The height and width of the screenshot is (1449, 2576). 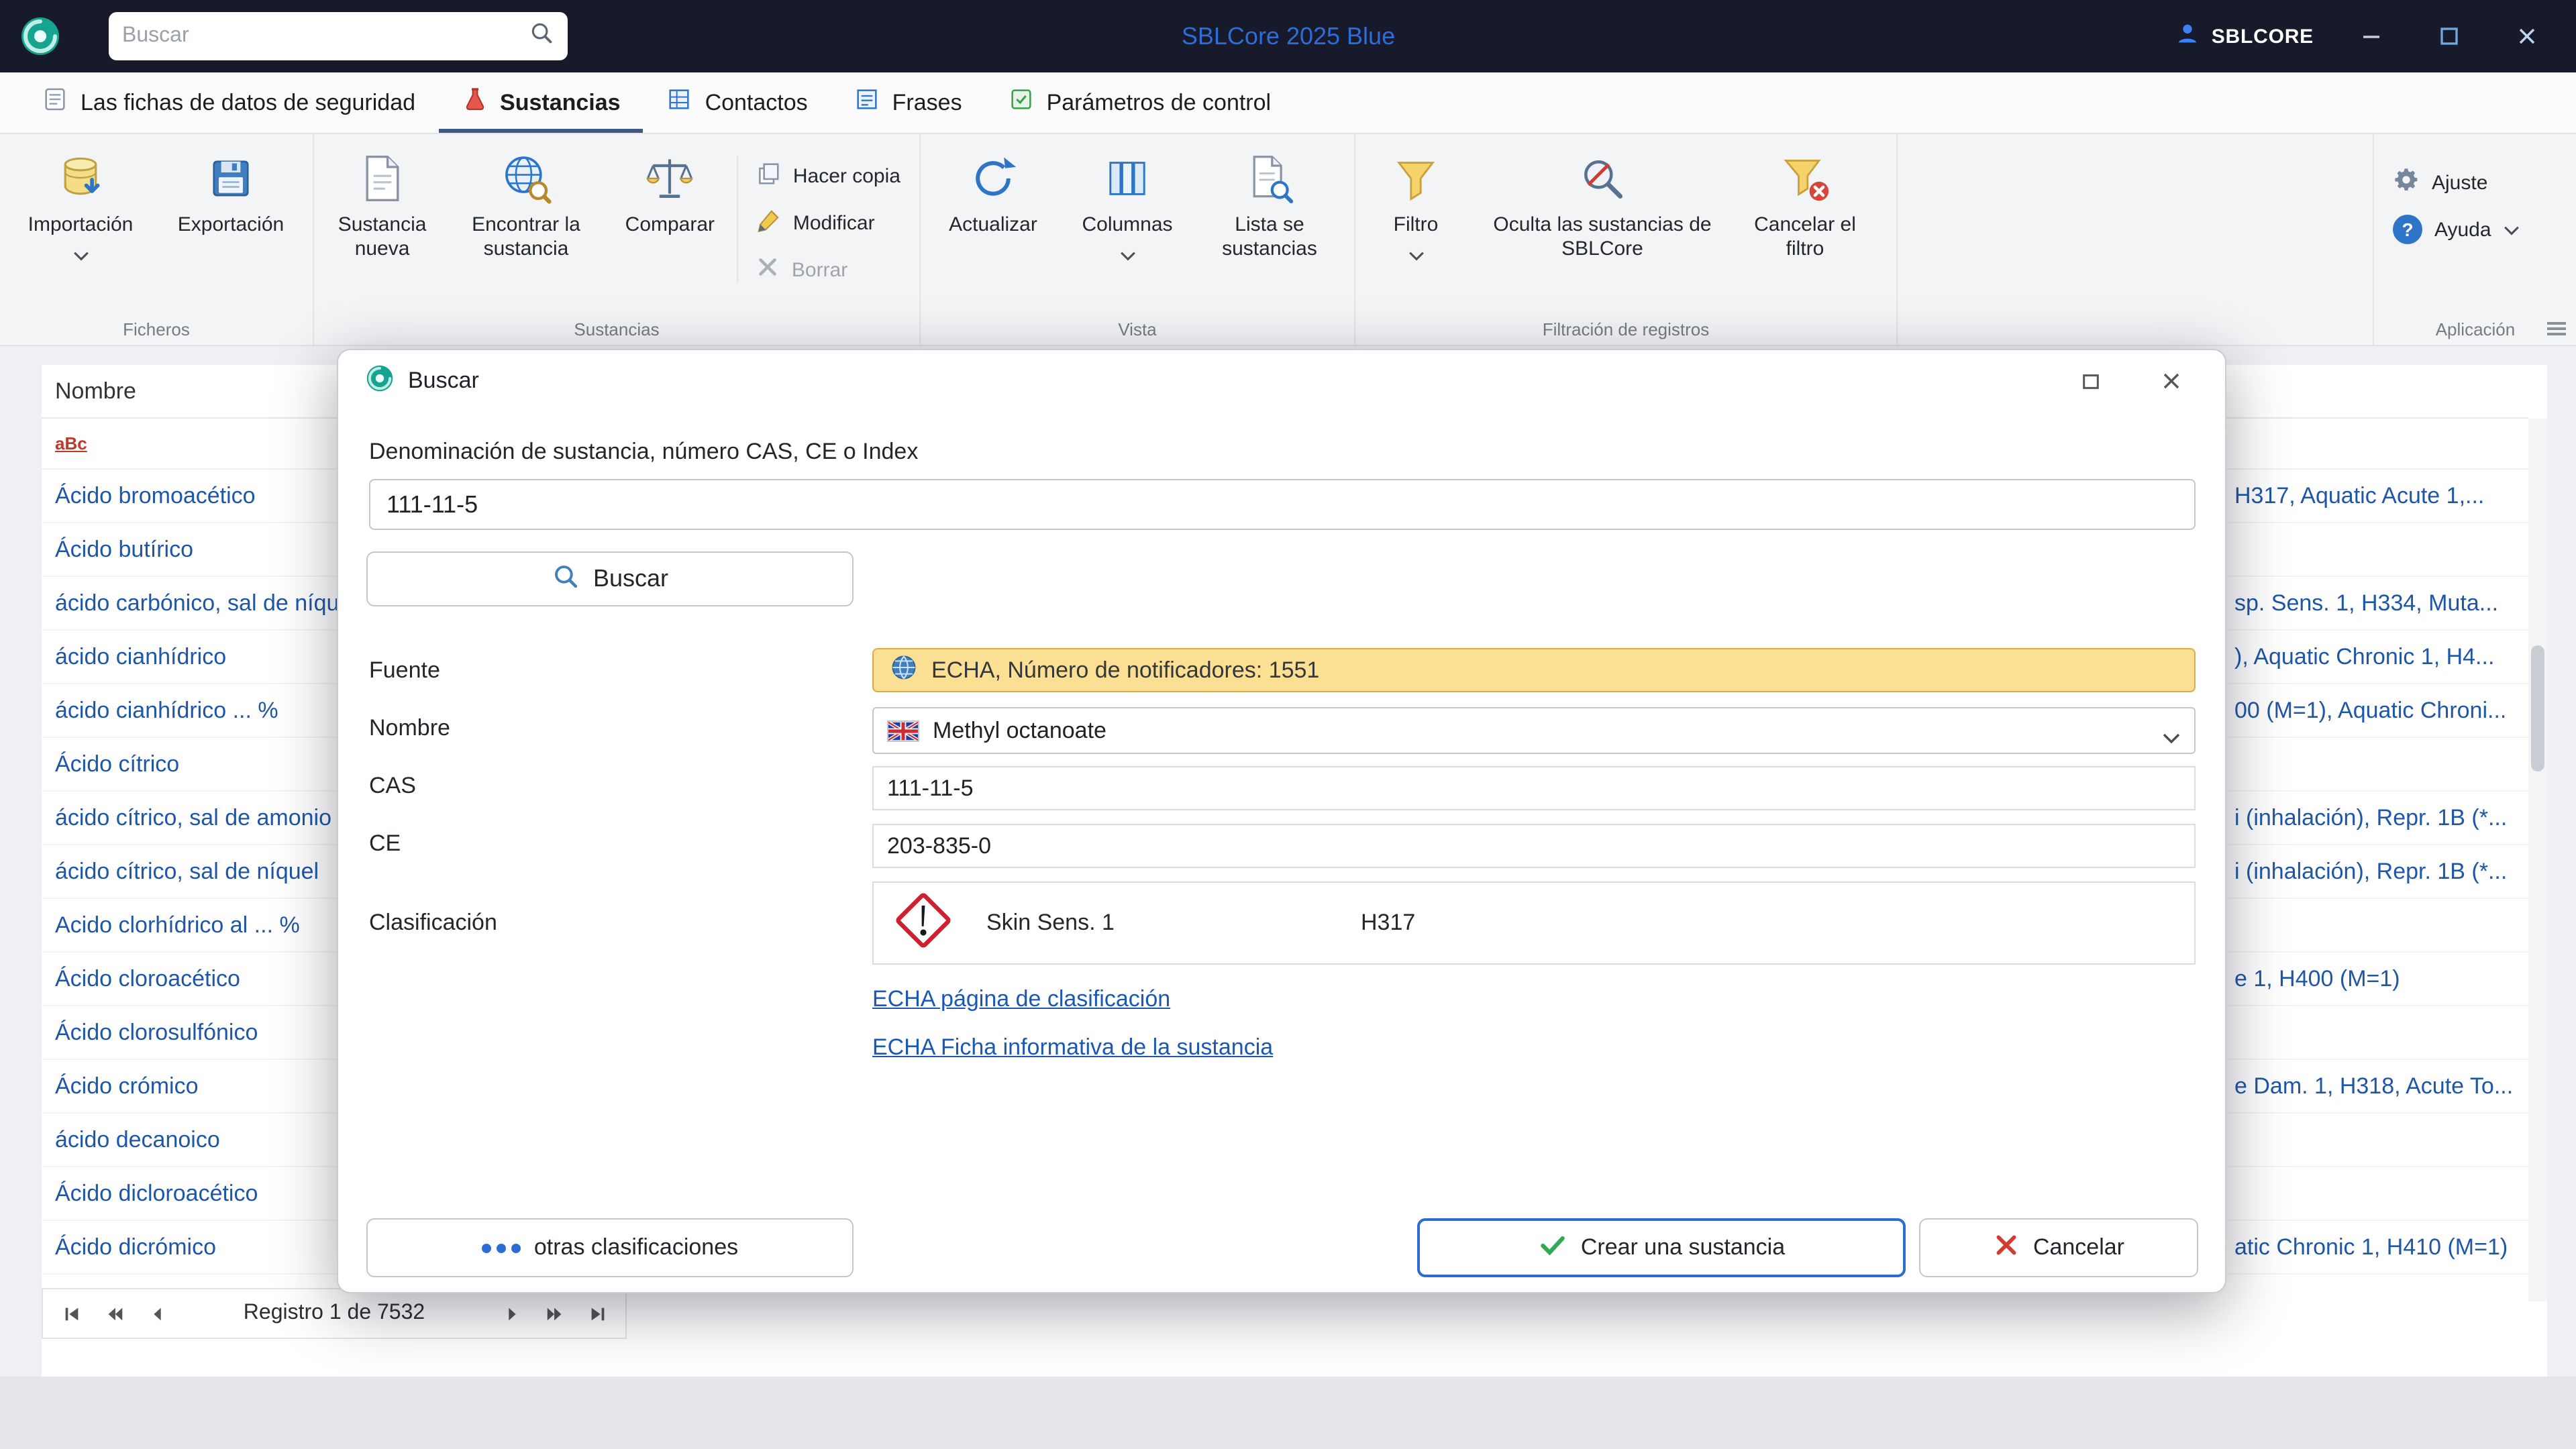 What do you see at coordinates (2135, 239) in the screenshot?
I see `ribbon-spacer` at bounding box center [2135, 239].